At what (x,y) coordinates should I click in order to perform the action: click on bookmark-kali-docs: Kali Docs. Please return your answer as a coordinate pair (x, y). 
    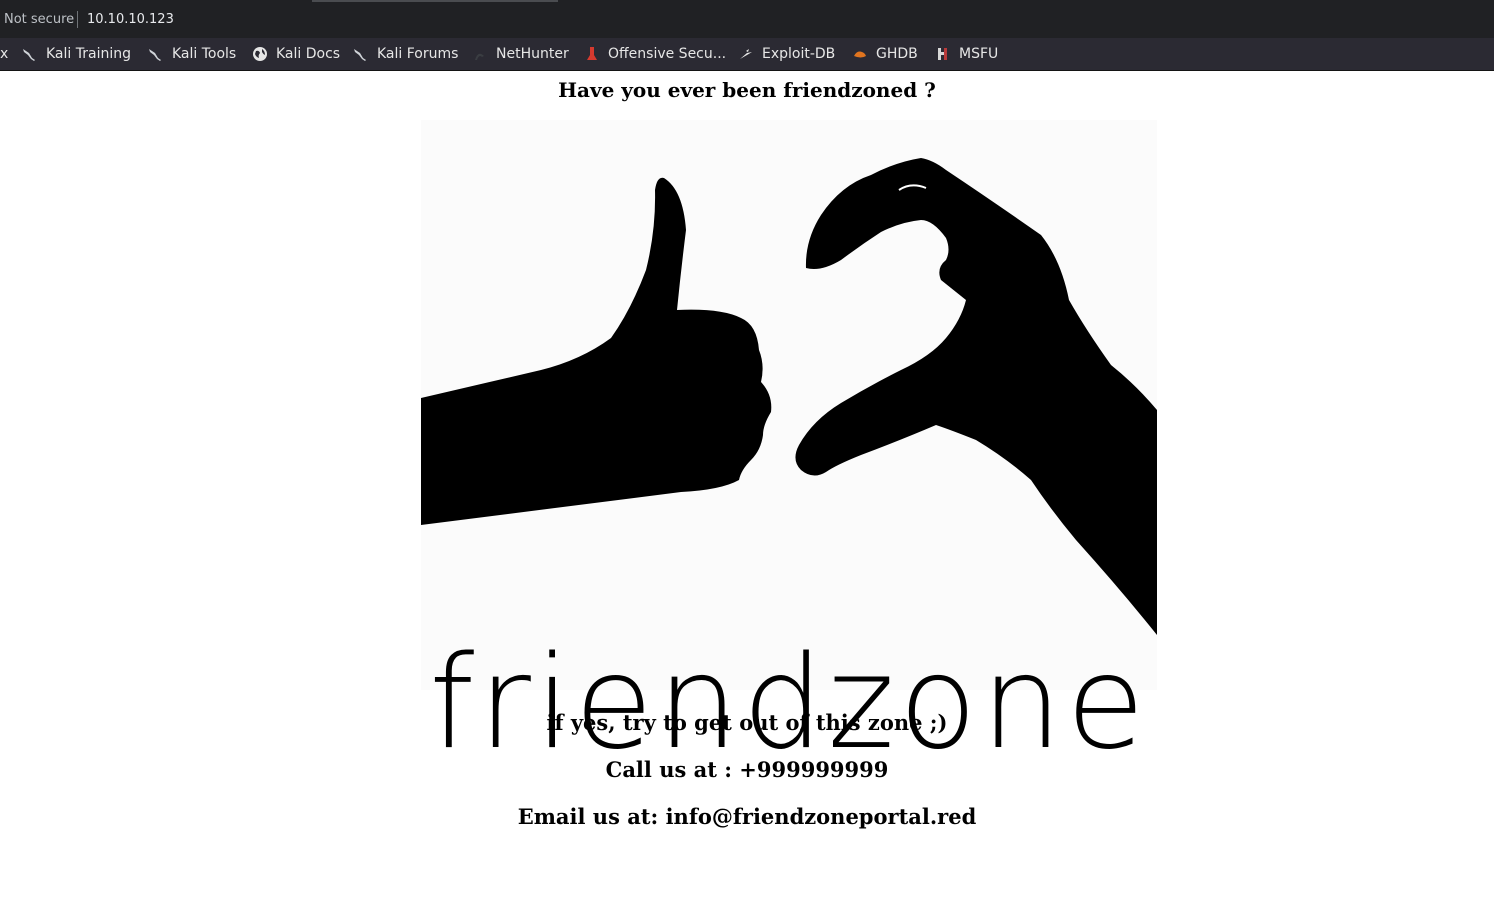
    Looking at the image, I should click on (296, 54).